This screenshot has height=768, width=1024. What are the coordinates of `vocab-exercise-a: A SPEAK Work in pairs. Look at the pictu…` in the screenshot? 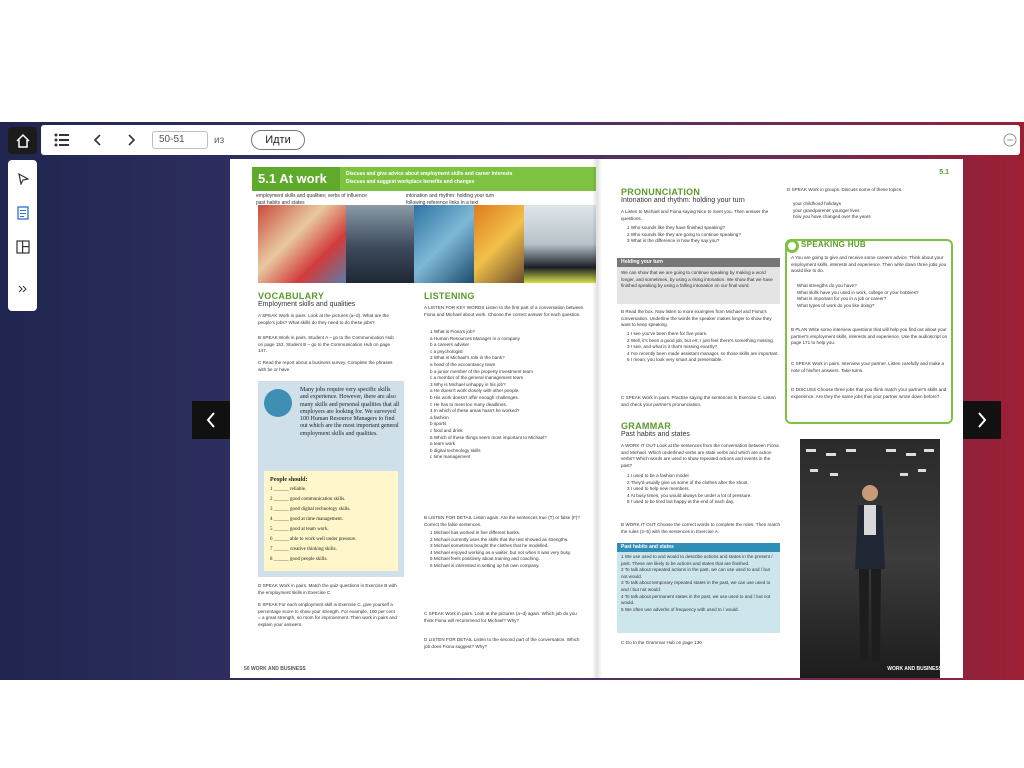 It's located at (323, 319).